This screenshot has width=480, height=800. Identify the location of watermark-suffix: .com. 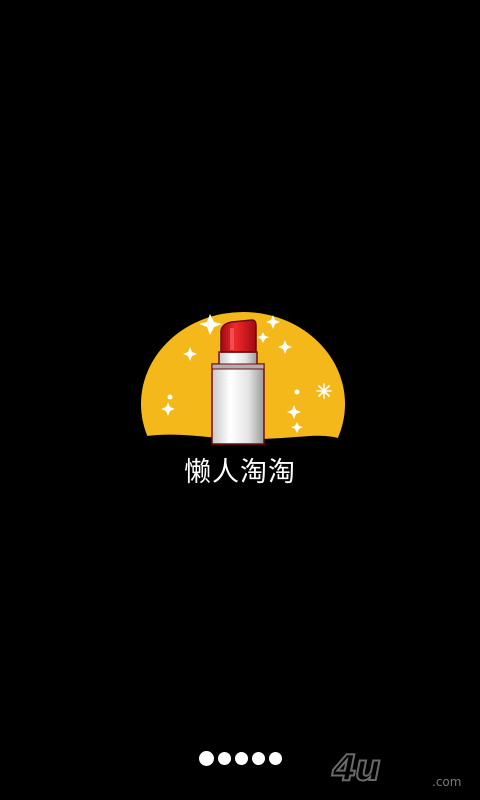
(446, 782).